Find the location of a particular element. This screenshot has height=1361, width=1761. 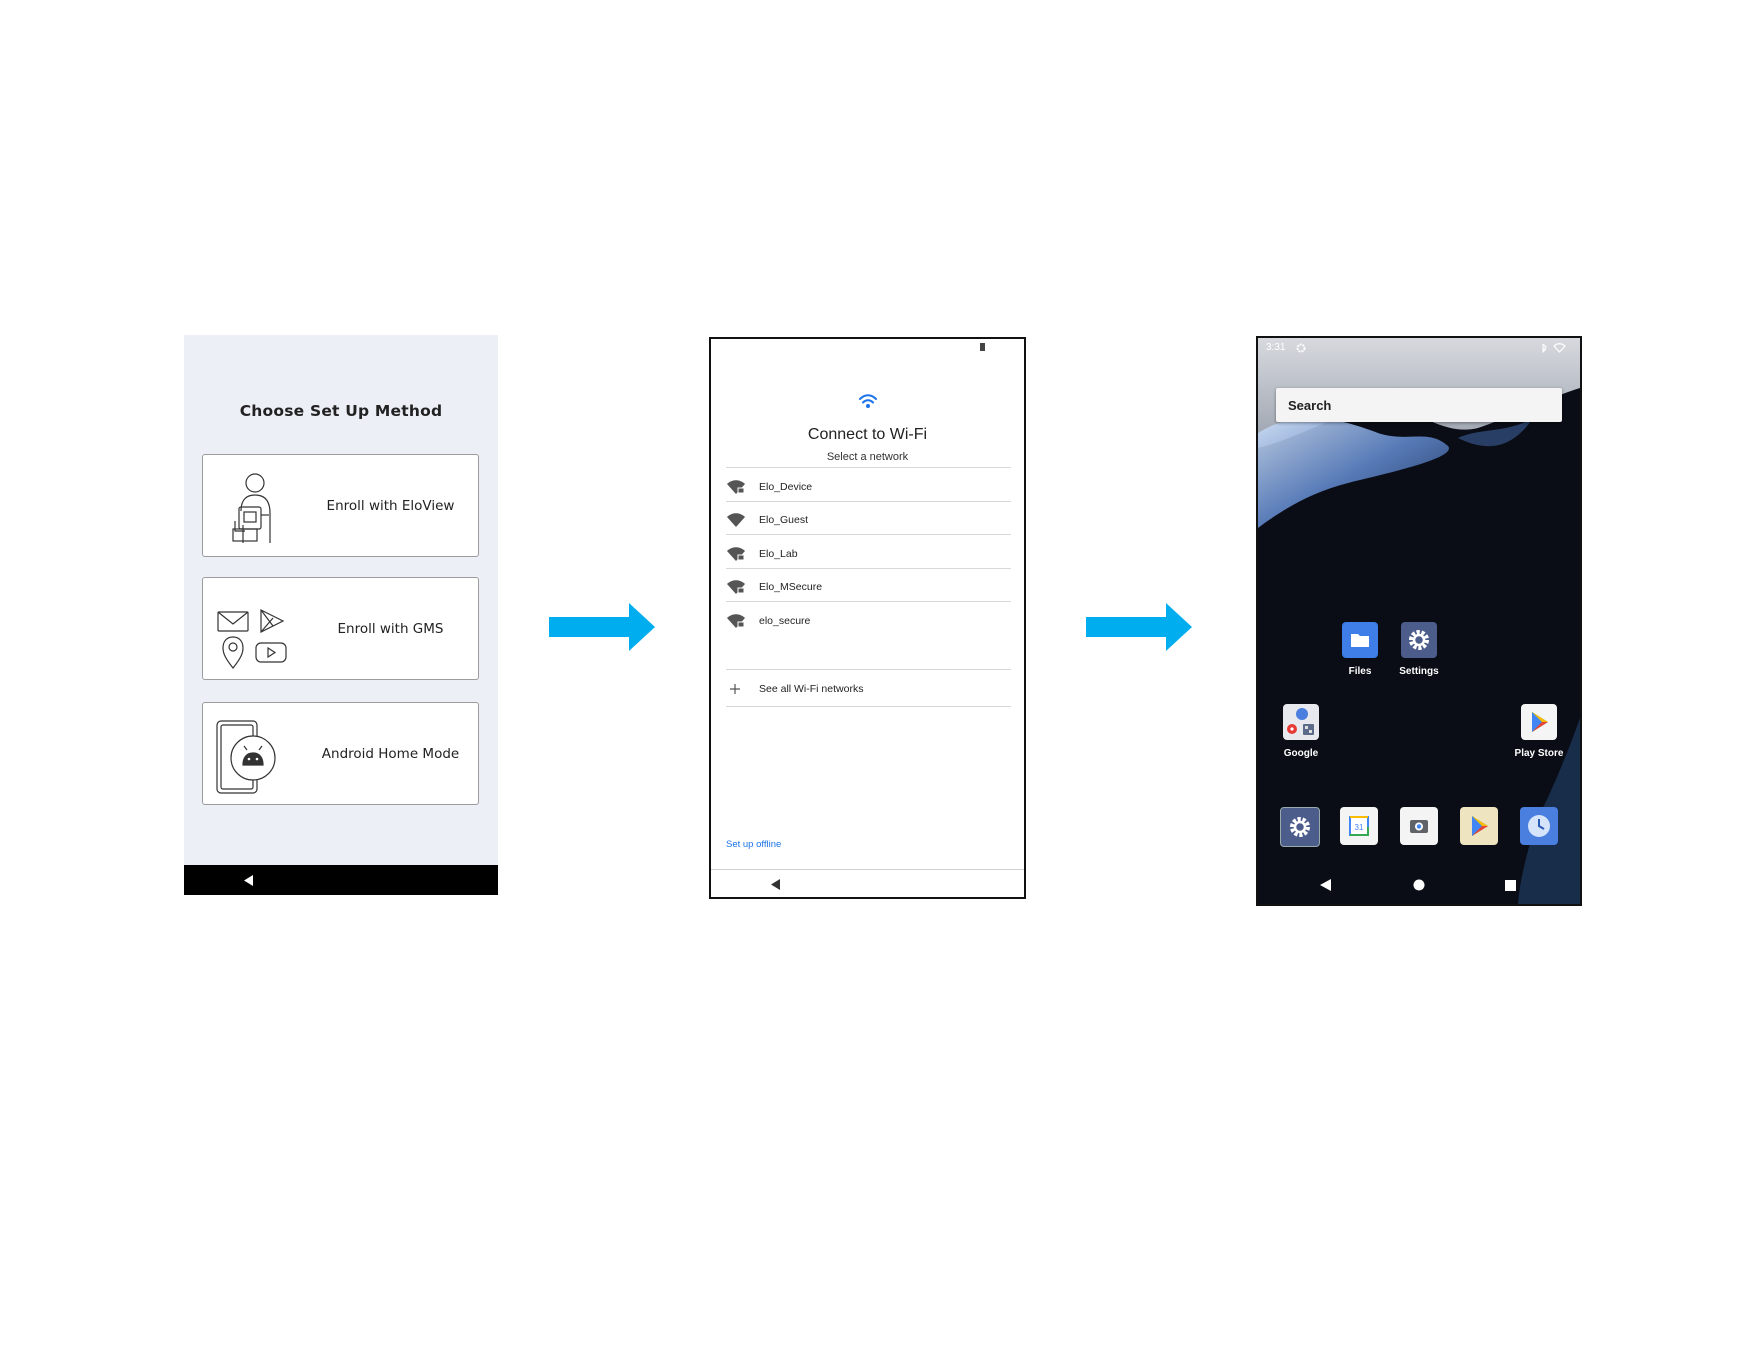

status-icons is located at coordinates (1554, 348).